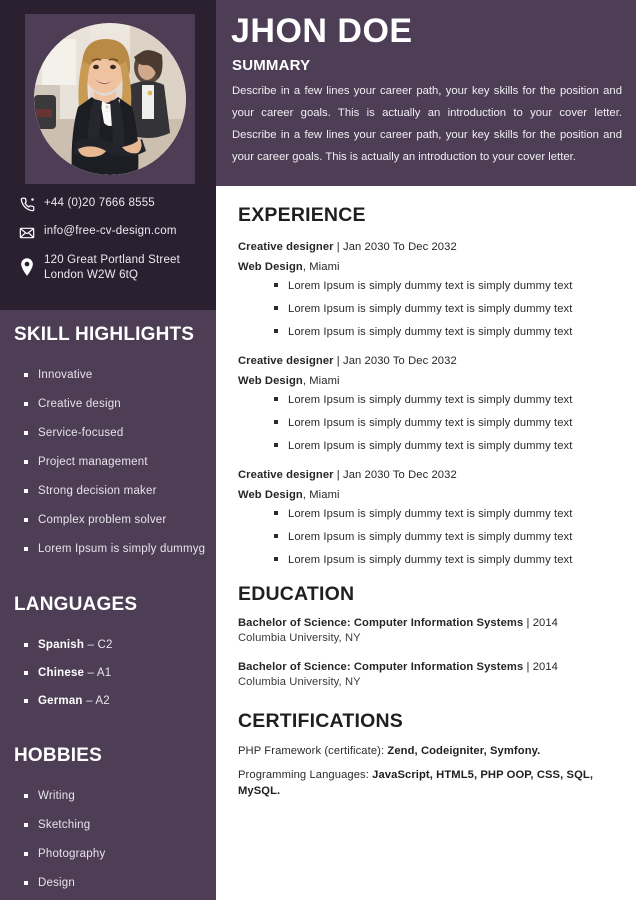 Image resolution: width=636 pixels, height=900 pixels. Describe the element at coordinates (116, 433) in the screenshot. I see `skill-item: Service-focused` at that location.